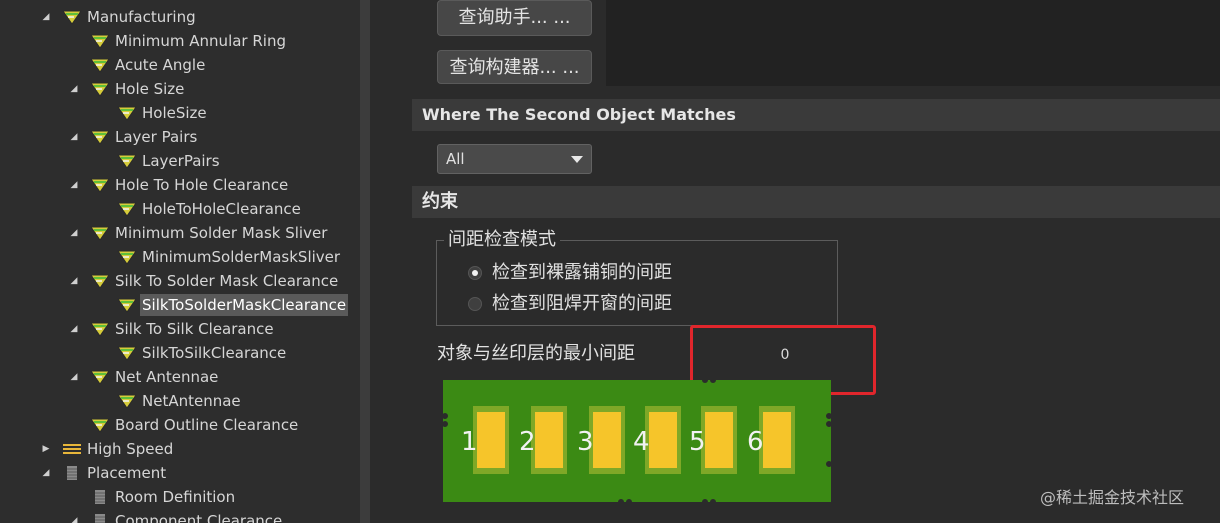 The width and height of the screenshot is (1220, 523). I want to click on tree-item: LayerPairs, so click(180, 161).